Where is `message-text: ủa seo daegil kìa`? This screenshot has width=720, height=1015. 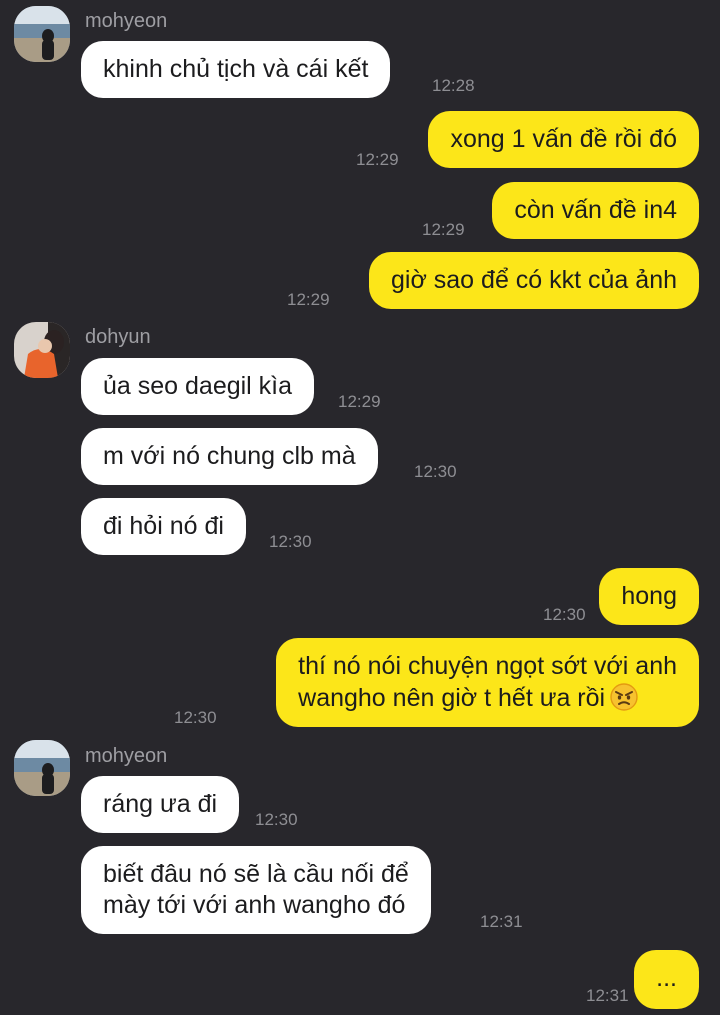
message-text: ủa seo daegil kìa is located at coordinates (198, 386).